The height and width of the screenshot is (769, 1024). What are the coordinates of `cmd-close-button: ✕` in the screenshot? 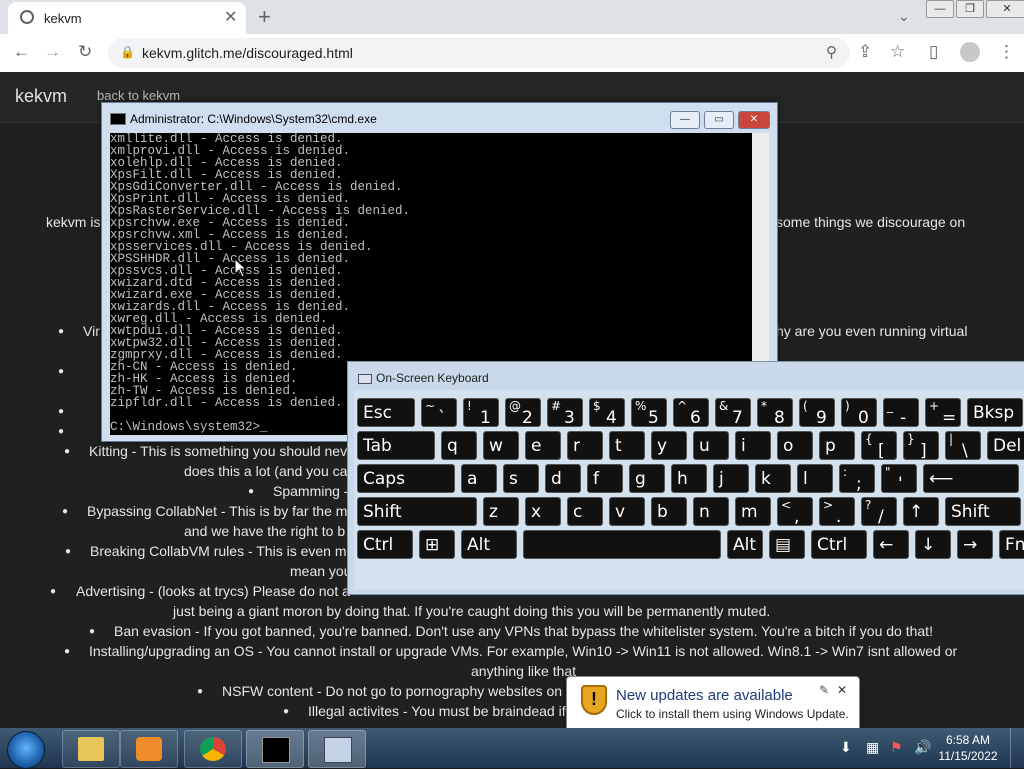 It's located at (754, 120).